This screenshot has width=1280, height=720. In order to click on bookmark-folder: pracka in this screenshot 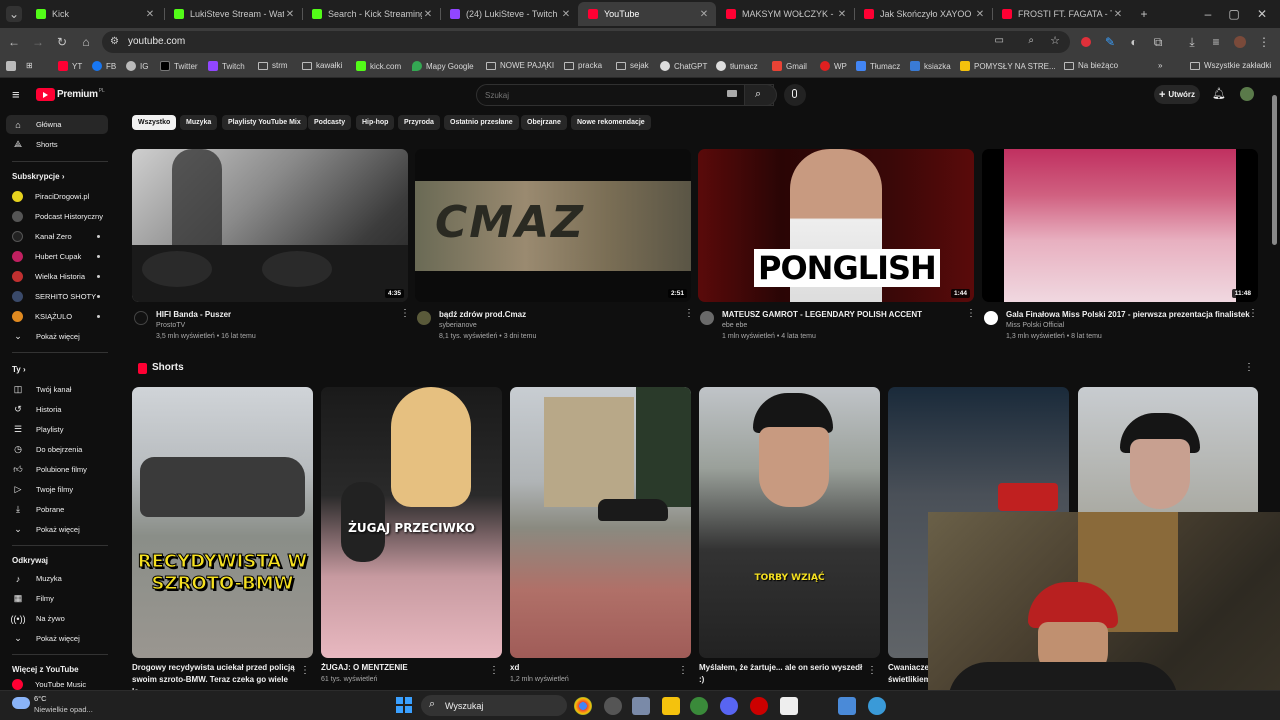, I will do `click(583, 65)`.